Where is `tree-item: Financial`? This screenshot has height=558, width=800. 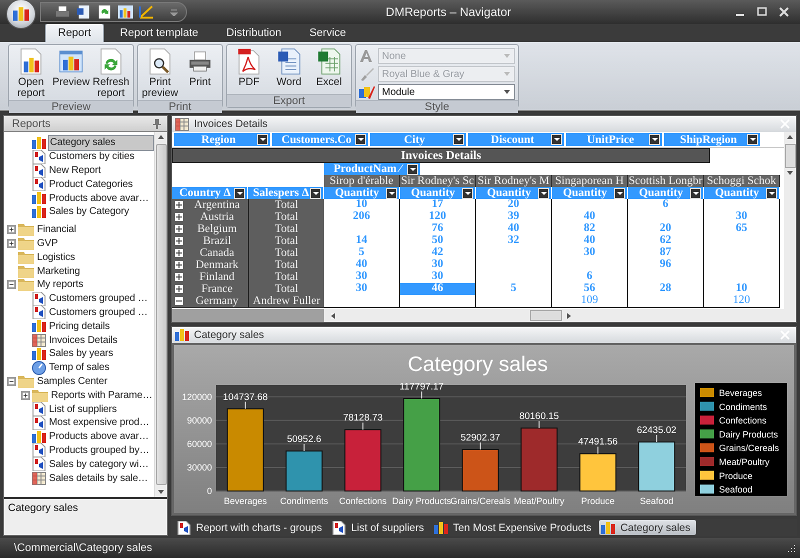 tree-item: Financial is located at coordinates (57, 230).